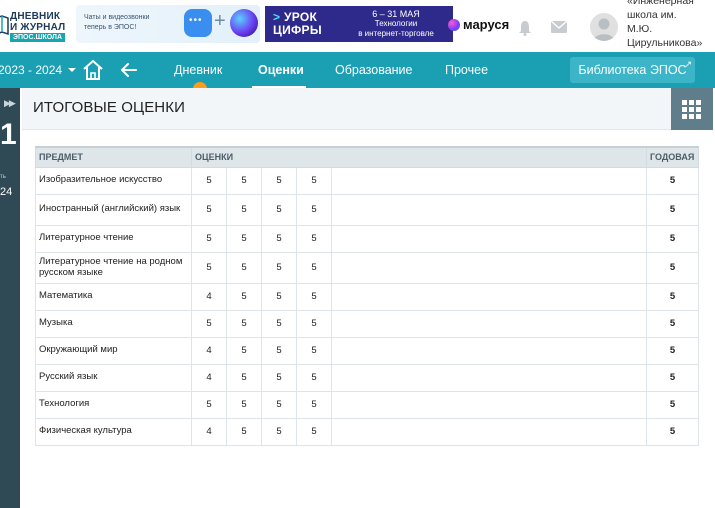 Image resolution: width=715 pixels, height=508 pixels. Describe the element at coordinates (559, 27) in the screenshot. I see `mail-icon` at that location.